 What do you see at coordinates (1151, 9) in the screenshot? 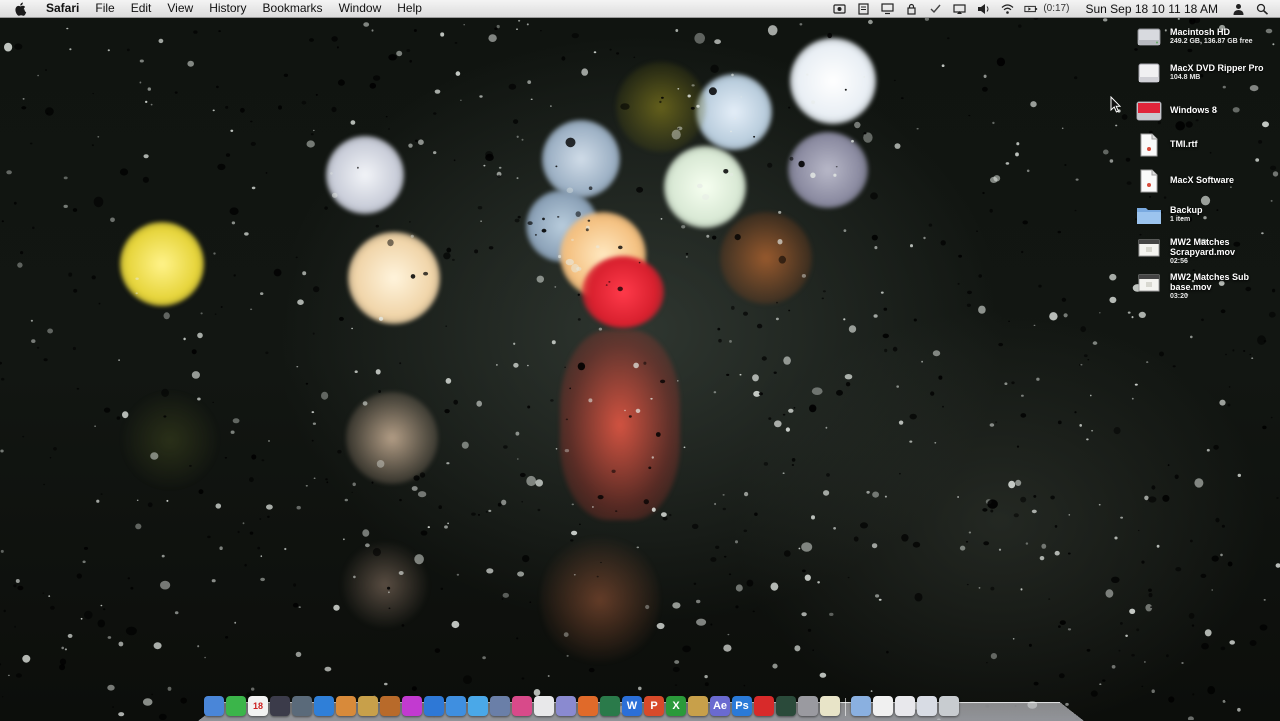
I see `menubar-clock: Sun Sep 18 10 11 18 AM` at bounding box center [1151, 9].